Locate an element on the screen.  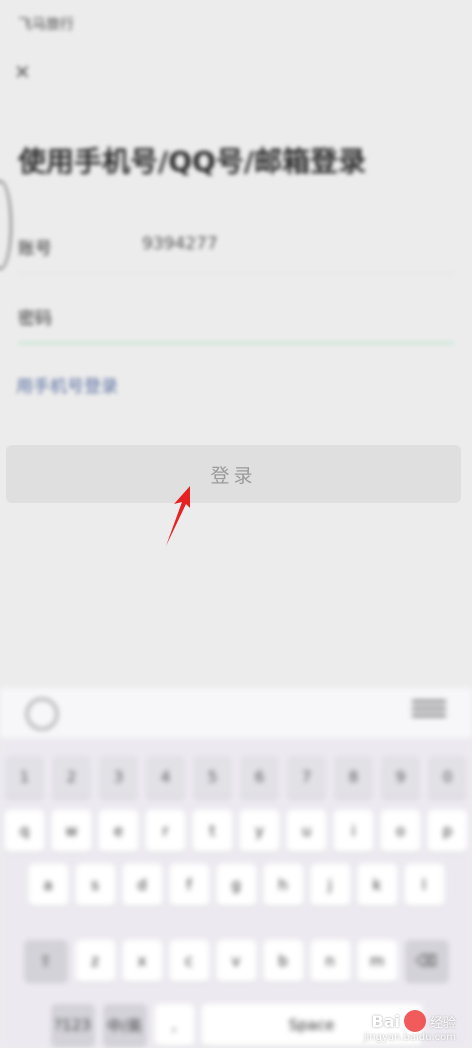
key-t: t is located at coordinates (212, 831).